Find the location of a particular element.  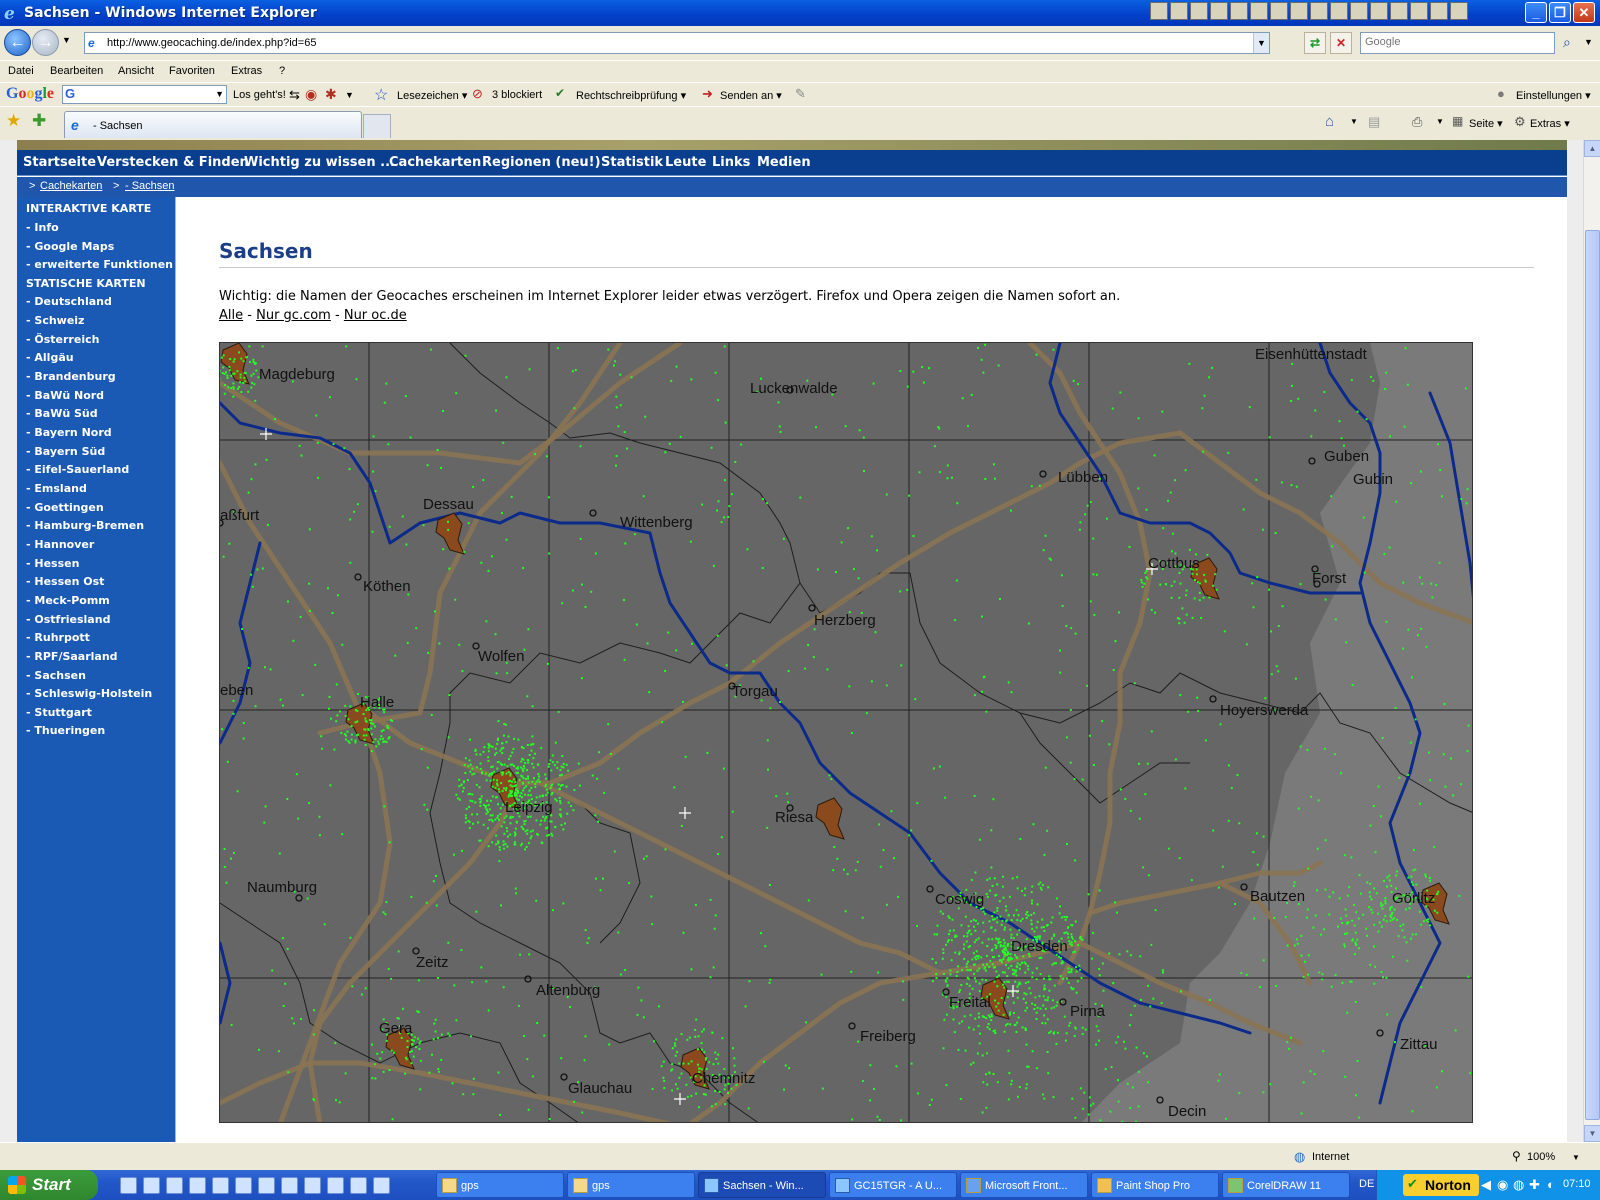

sidebar-link: - BaWü Süd is located at coordinates (62, 413).